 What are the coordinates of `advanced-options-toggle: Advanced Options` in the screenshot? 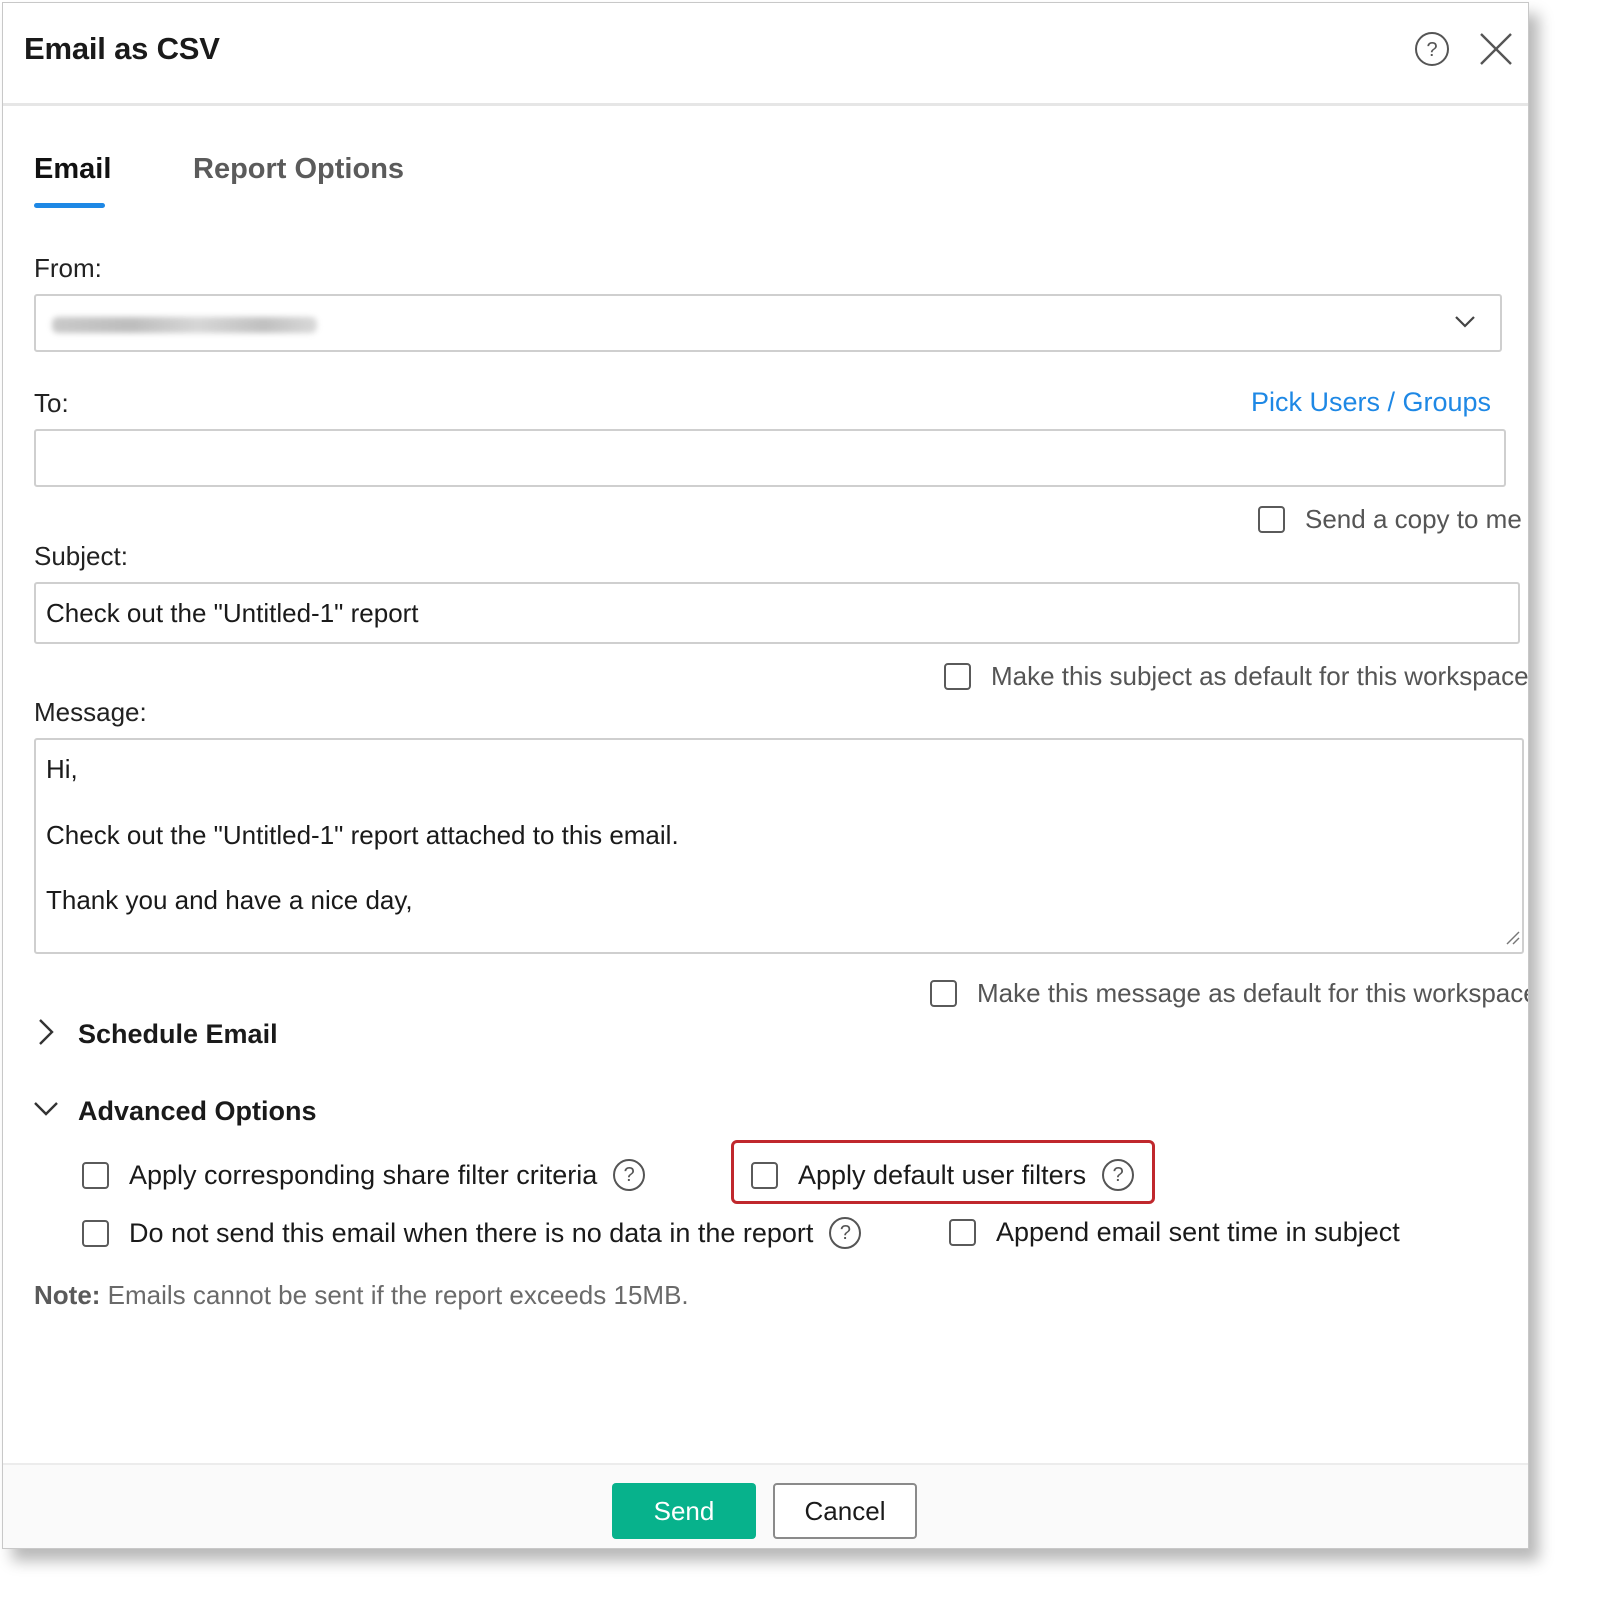 It's located at (175, 1111).